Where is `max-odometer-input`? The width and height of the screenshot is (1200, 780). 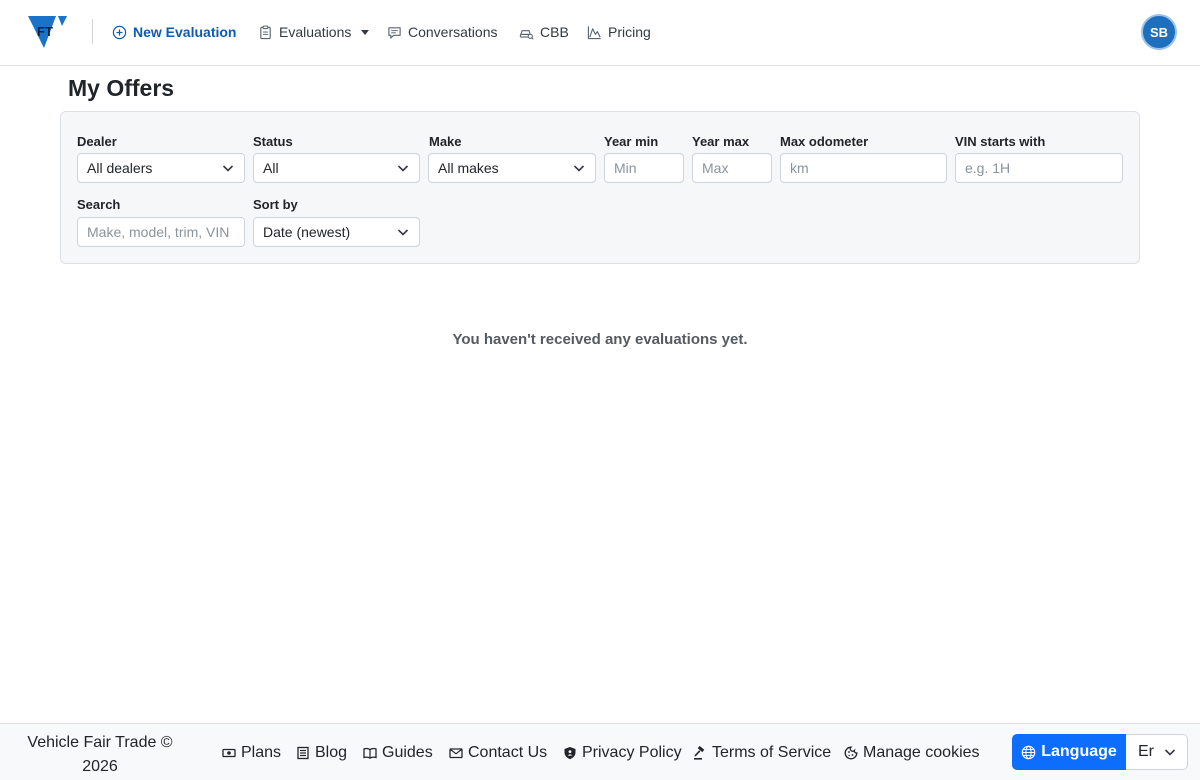 max-odometer-input is located at coordinates (863, 168).